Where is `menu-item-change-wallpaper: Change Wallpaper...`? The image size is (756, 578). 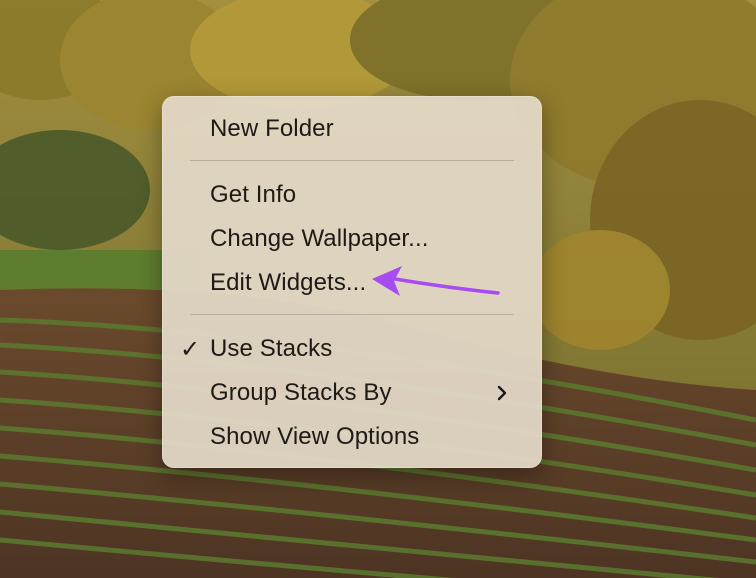
menu-item-change-wallpaper: Change Wallpaper... is located at coordinates (352, 239).